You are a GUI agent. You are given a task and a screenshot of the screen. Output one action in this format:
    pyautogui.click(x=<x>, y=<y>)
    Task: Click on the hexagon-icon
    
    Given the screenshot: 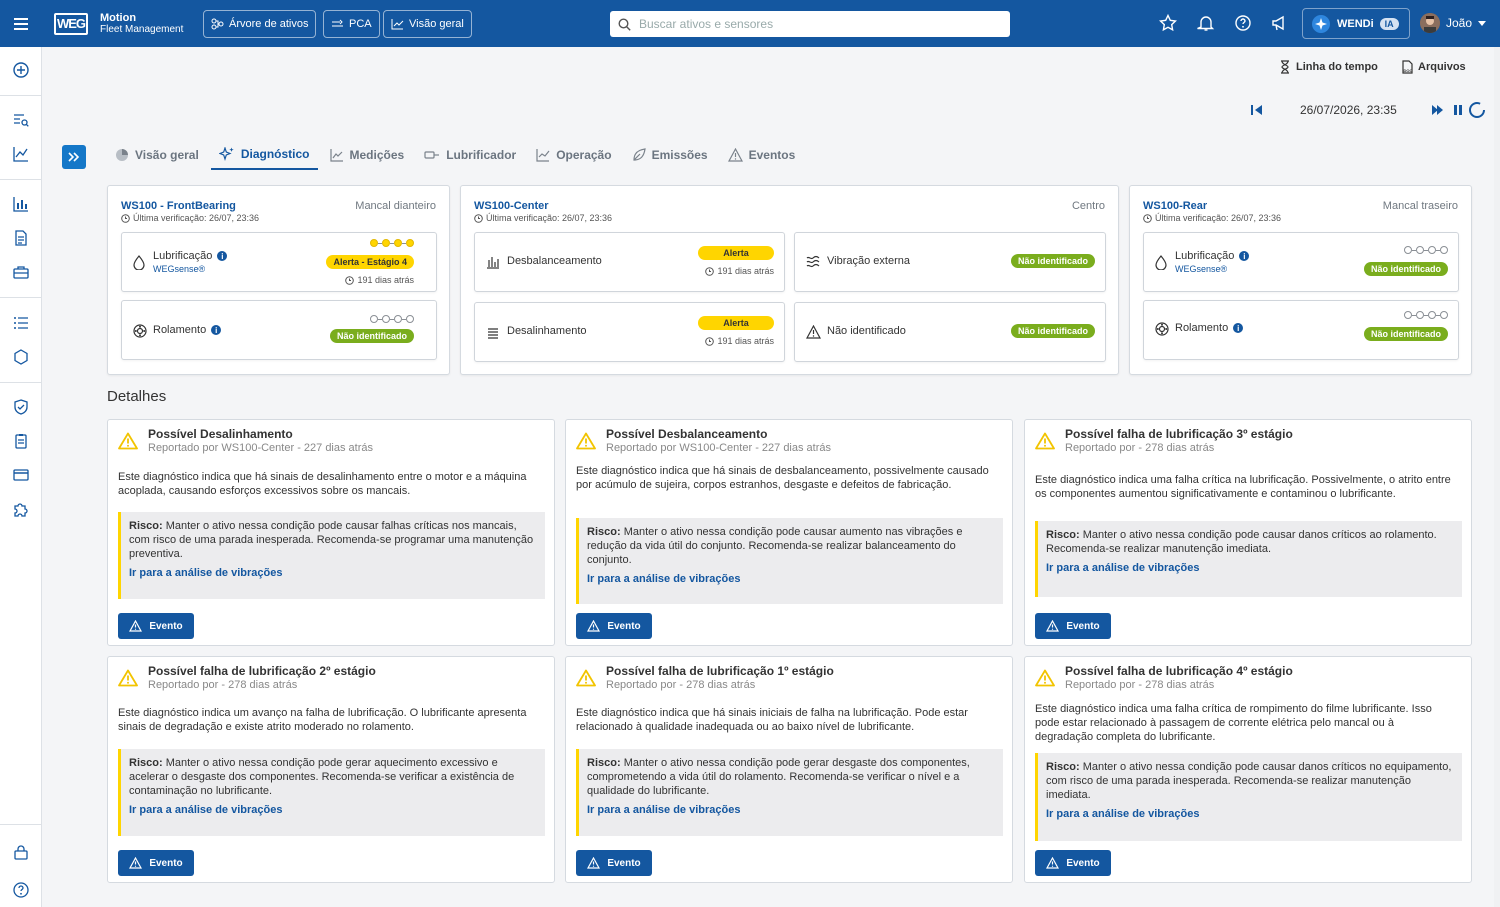 What is the action you would take?
    pyautogui.click(x=21, y=357)
    